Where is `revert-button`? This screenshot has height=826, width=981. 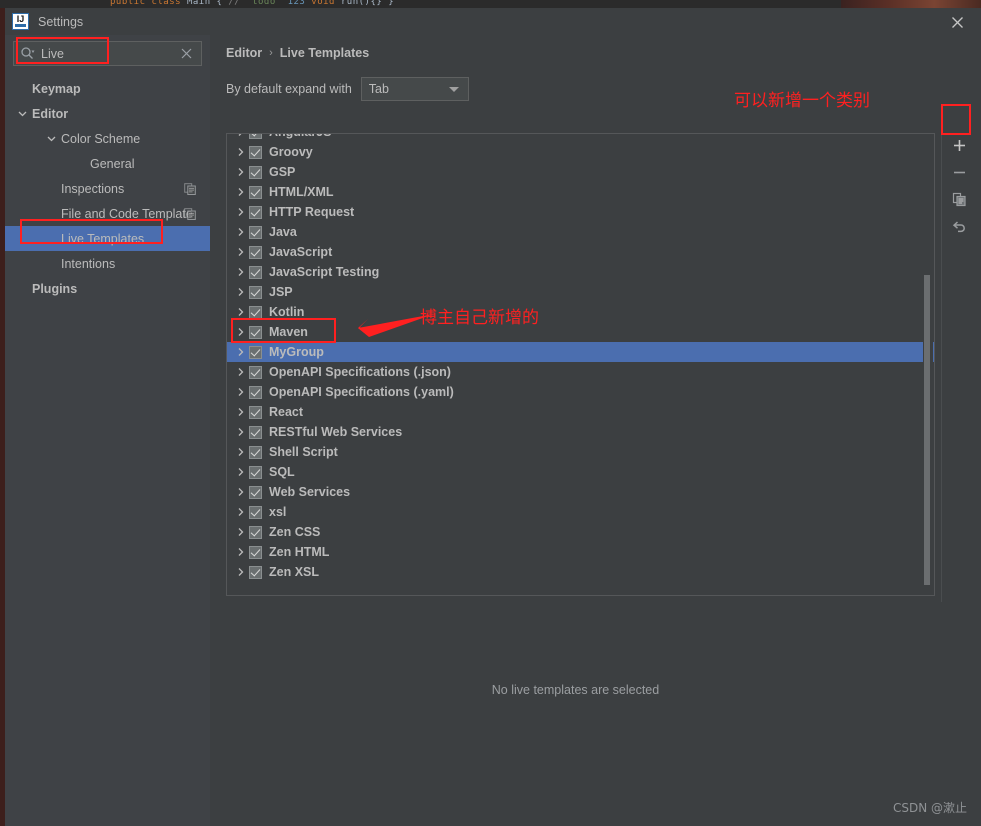 revert-button is located at coordinates (959, 226).